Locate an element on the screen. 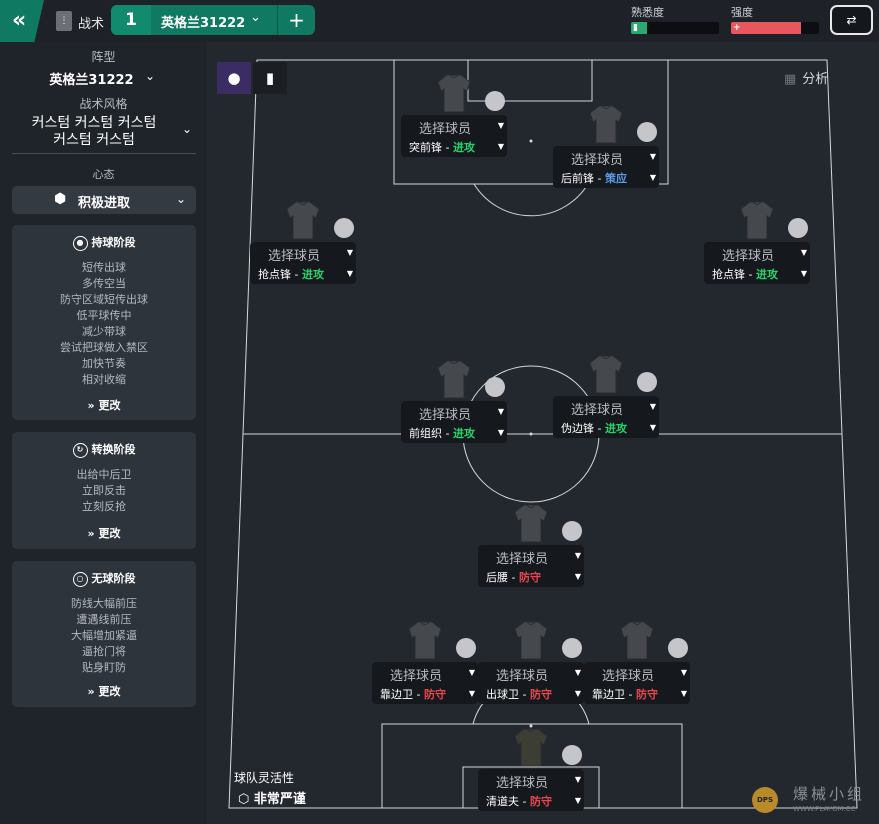  person-view-icon: ● is located at coordinates (234, 78).